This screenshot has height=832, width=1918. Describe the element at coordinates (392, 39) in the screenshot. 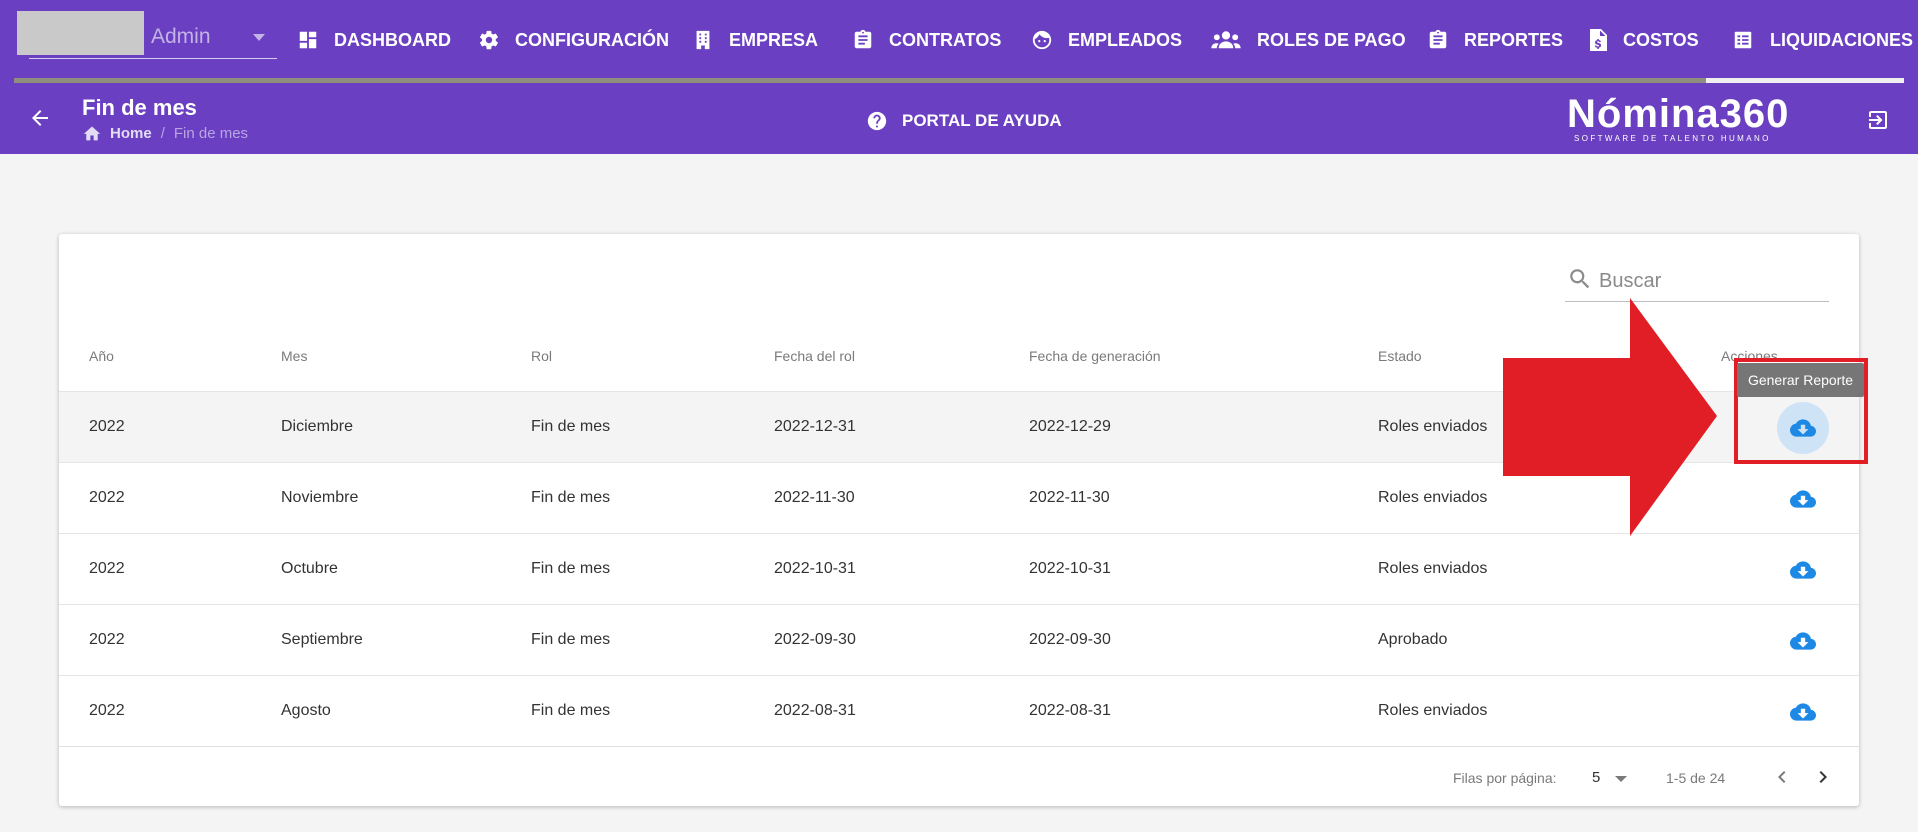

I see `nav-dashboard-label: DASHBOARD` at that location.